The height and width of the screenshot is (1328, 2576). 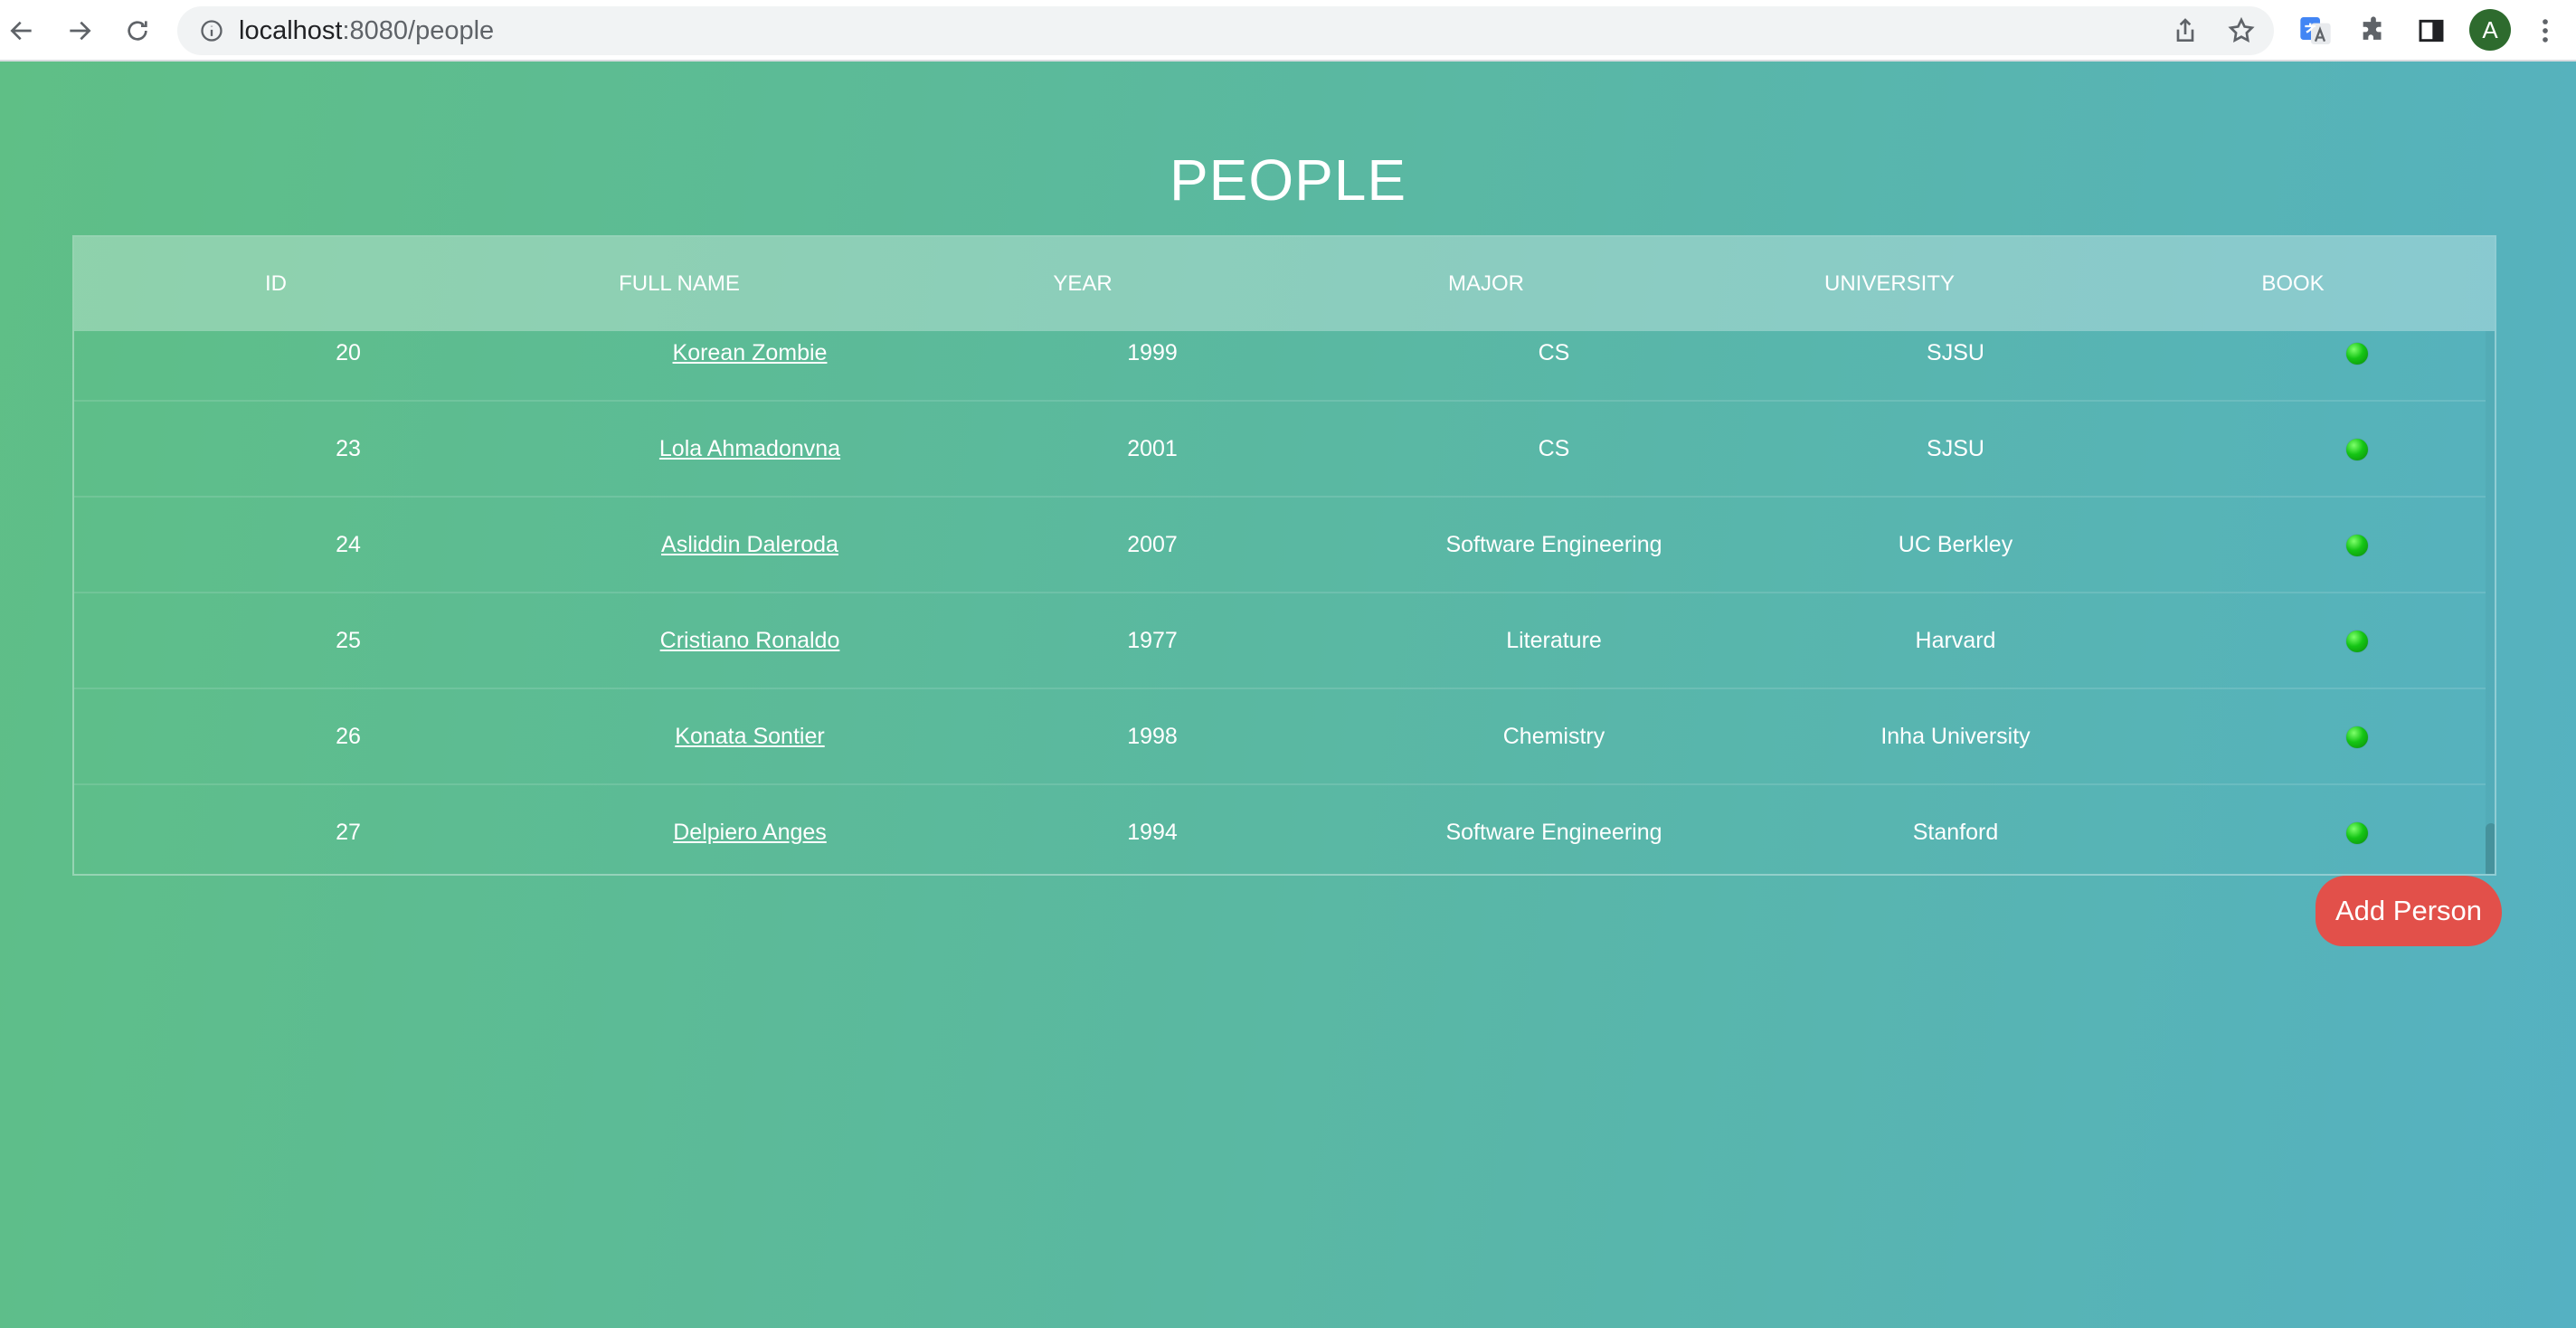 What do you see at coordinates (1152, 832) in the screenshot?
I see `cell-year: 1994` at bounding box center [1152, 832].